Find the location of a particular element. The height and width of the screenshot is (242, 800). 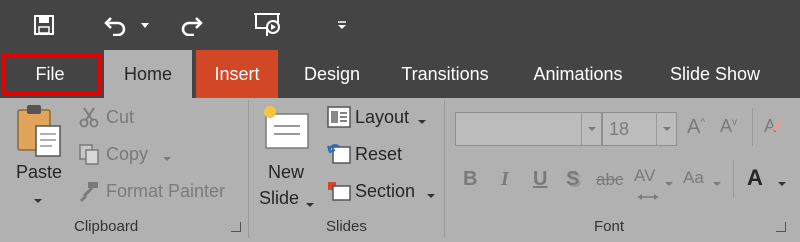

font-dialog-launcher-icon is located at coordinates (781, 227).